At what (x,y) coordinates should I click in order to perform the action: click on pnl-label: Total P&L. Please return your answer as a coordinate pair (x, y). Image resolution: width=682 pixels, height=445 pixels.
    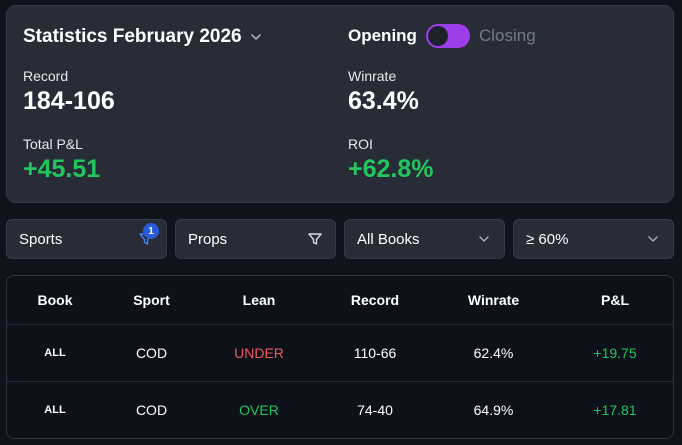
    Looking at the image, I should click on (53, 144).